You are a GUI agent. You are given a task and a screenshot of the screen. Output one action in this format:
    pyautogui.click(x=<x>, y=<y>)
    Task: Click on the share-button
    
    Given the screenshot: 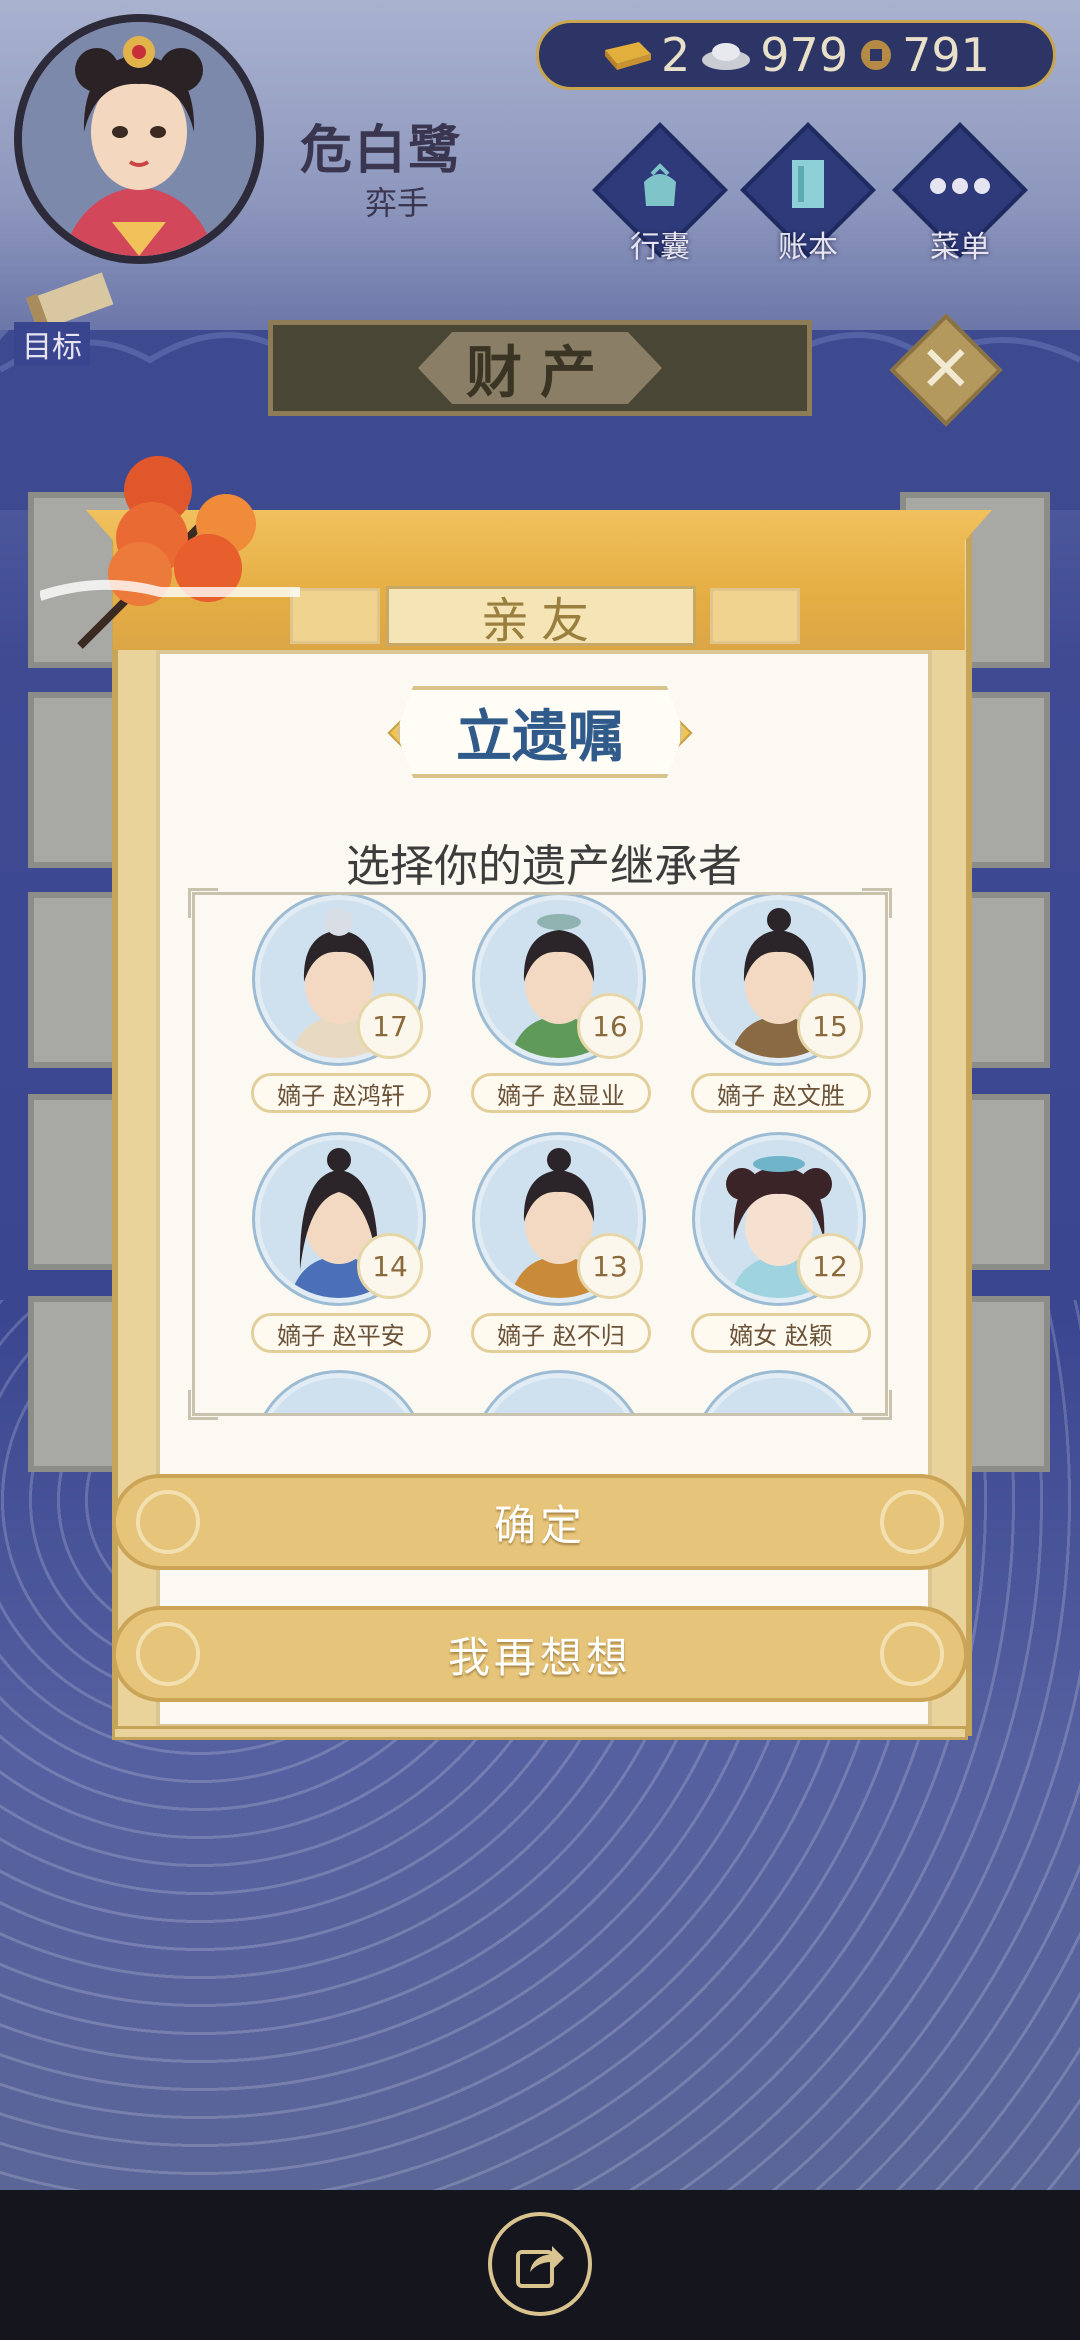 What is the action you would take?
    pyautogui.click(x=540, y=2264)
    